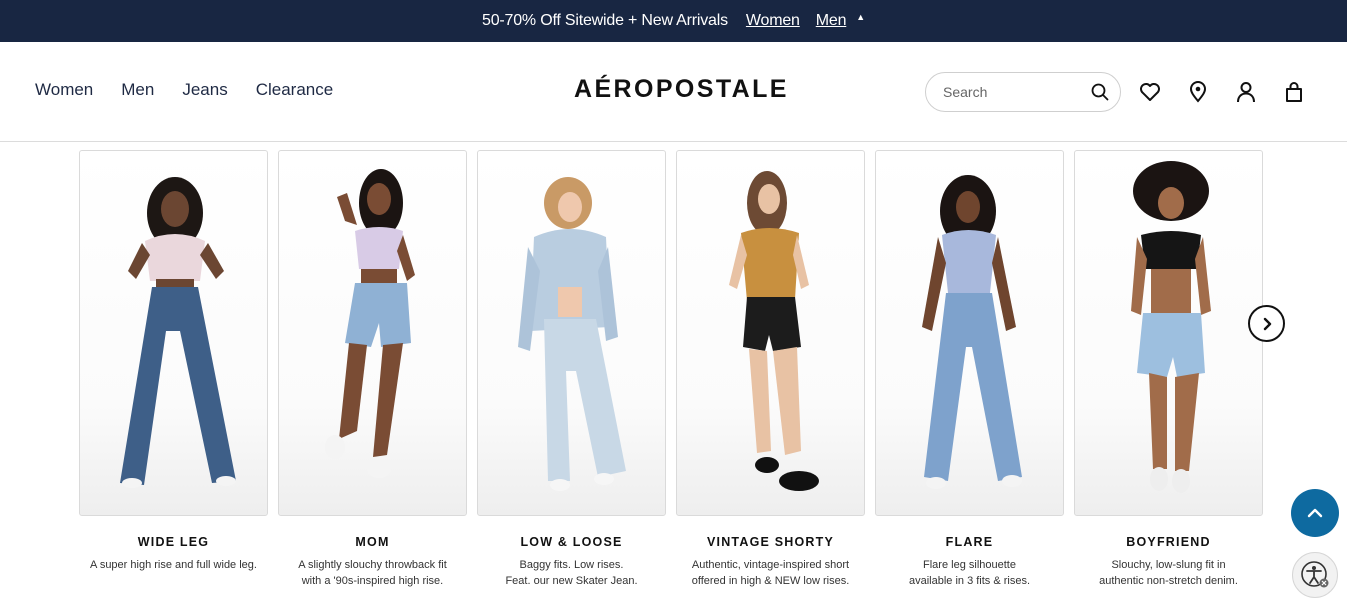 The image size is (1347, 615). I want to click on category-description-line: offered in high & NEW low rises., so click(770, 581).